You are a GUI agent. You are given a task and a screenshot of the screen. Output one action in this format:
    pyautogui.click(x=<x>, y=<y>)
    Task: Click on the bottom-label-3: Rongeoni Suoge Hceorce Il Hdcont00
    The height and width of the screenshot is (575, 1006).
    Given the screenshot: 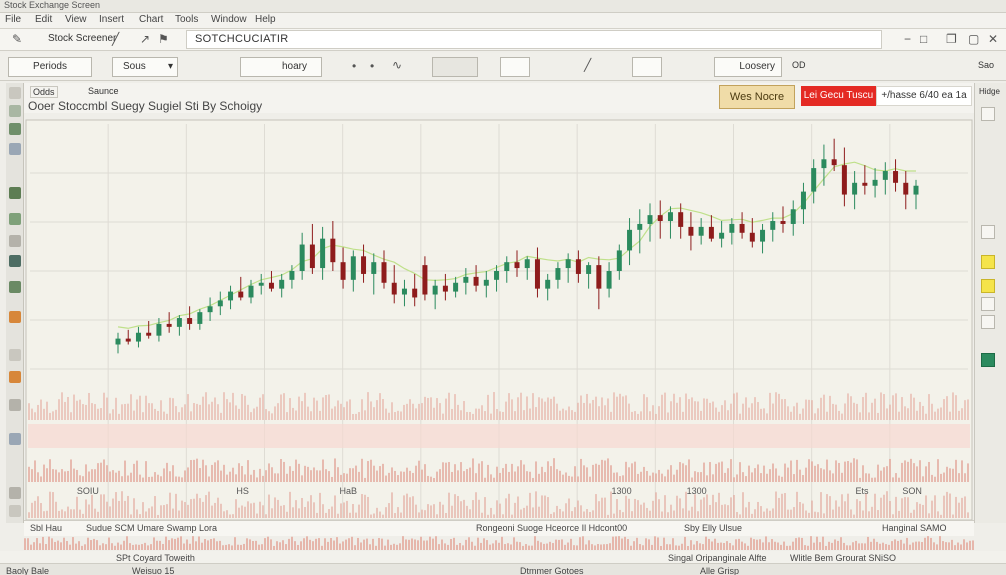 What is the action you would take?
    pyautogui.click(x=552, y=528)
    